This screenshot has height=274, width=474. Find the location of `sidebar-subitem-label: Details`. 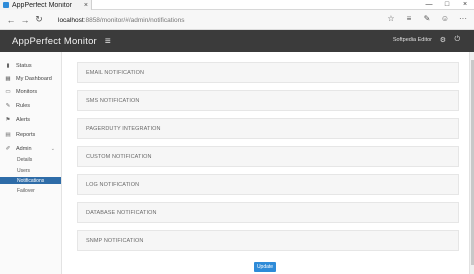

sidebar-subitem-label: Details is located at coordinates (25, 159).